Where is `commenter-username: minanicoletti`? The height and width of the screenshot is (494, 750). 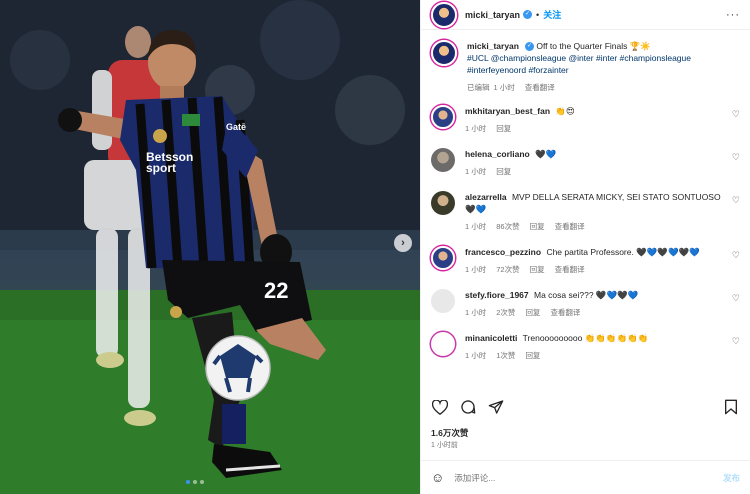 commenter-username: minanicoletti is located at coordinates (491, 338).